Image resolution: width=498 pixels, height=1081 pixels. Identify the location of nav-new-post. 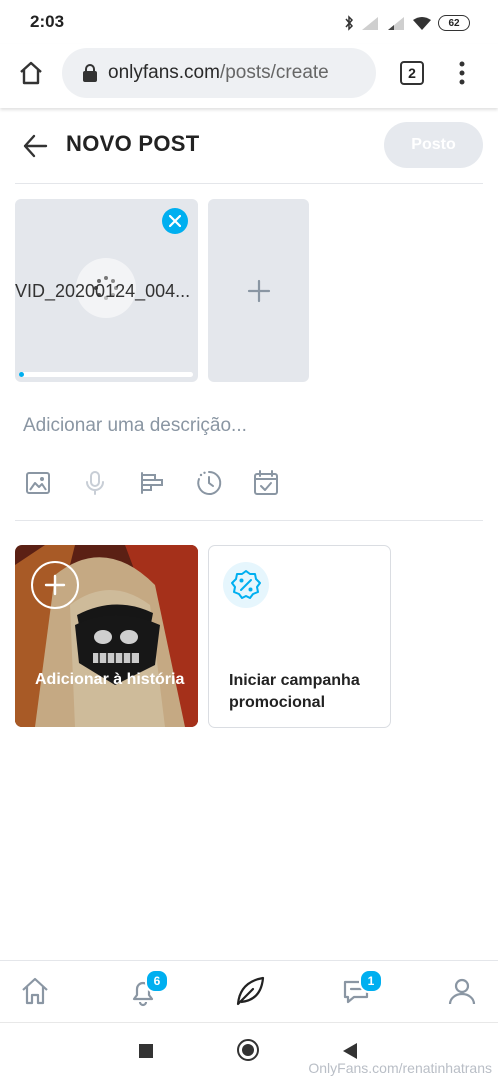
(250, 991).